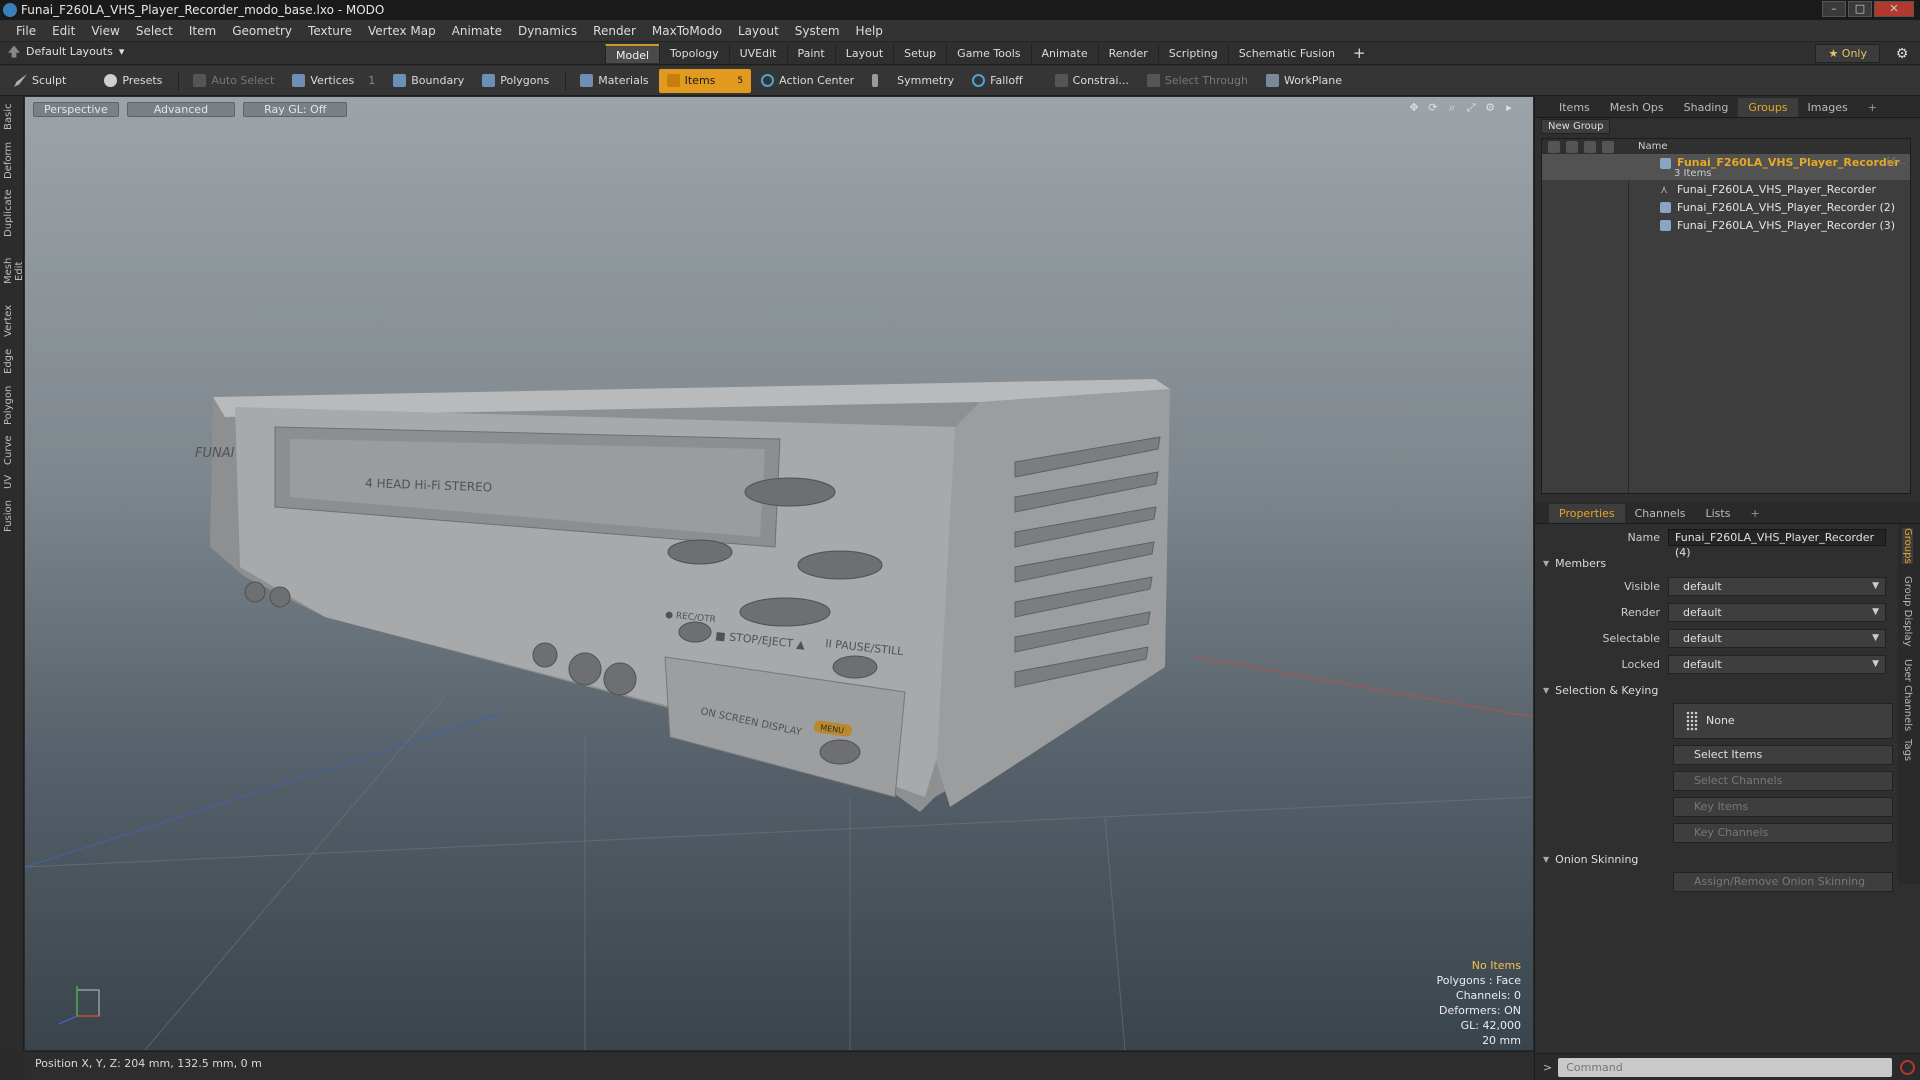 The image size is (1920, 1080). I want to click on tab-setup: Setup, so click(919, 53).